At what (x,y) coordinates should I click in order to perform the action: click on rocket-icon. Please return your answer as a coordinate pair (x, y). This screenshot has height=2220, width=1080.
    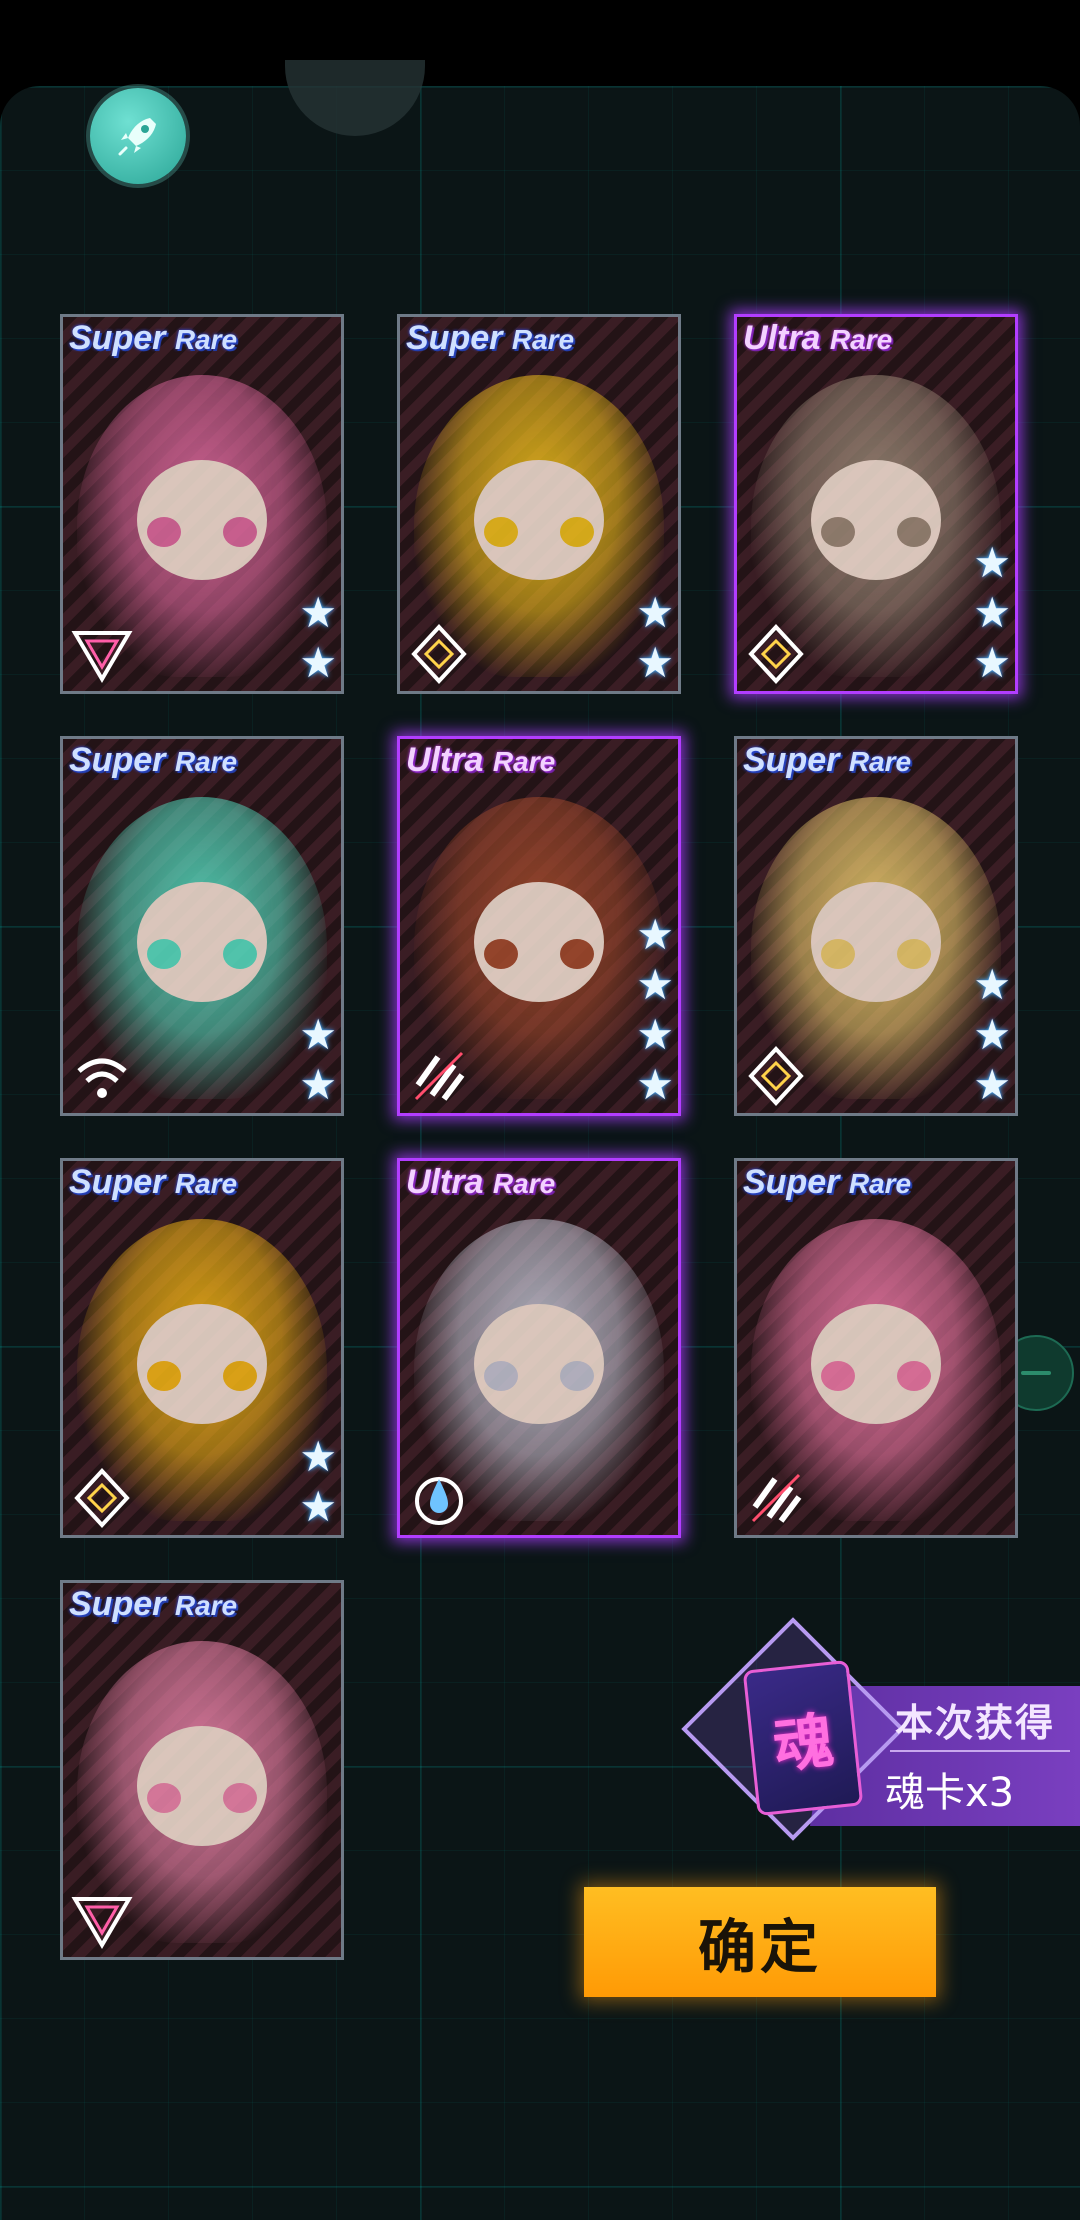
    Looking at the image, I should click on (137, 137).